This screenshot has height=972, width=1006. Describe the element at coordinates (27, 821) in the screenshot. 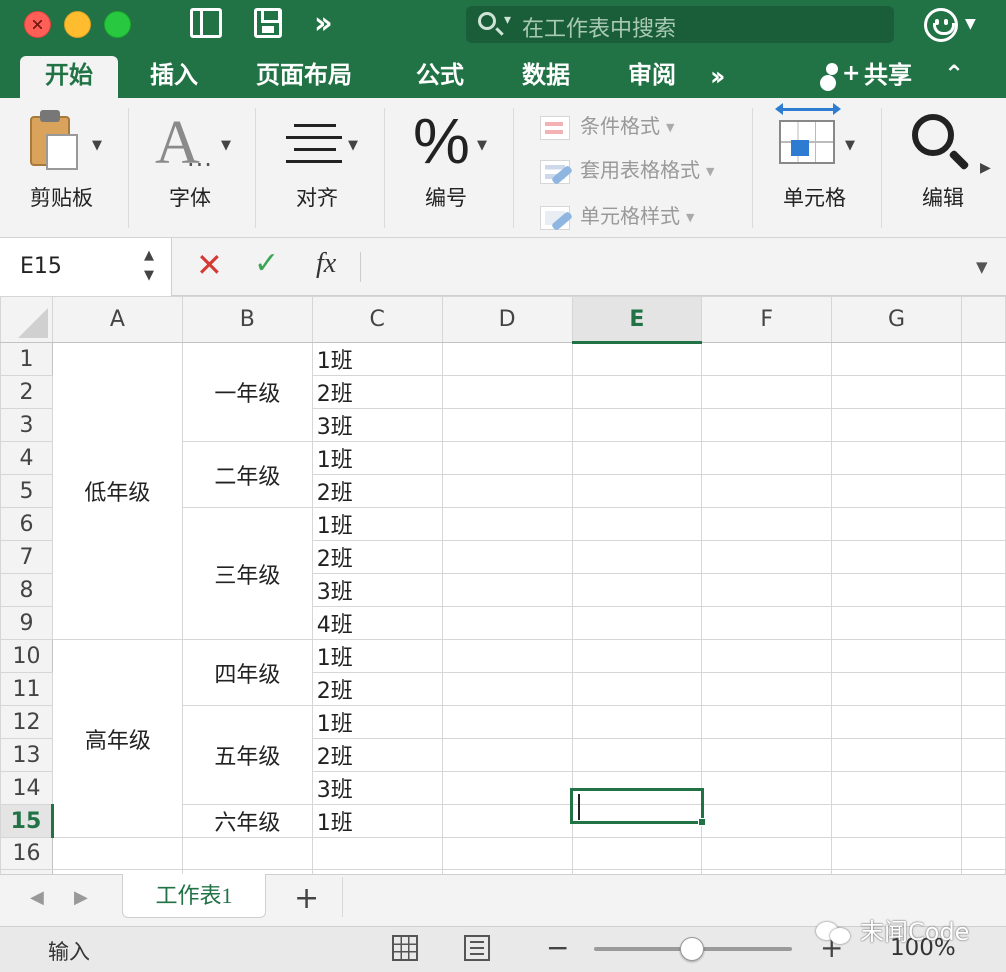

I see `row-header: 15` at that location.